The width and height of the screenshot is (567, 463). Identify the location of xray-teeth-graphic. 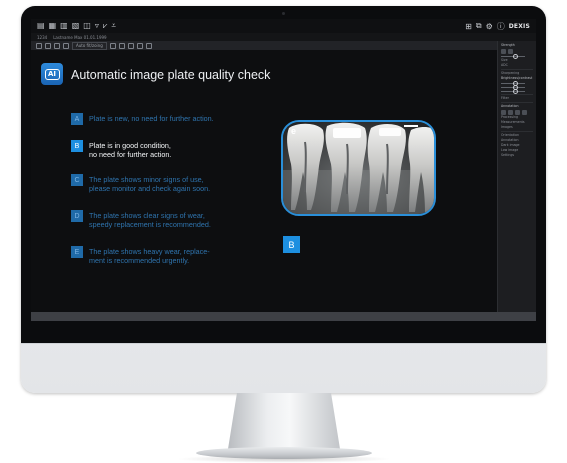
(358, 168).